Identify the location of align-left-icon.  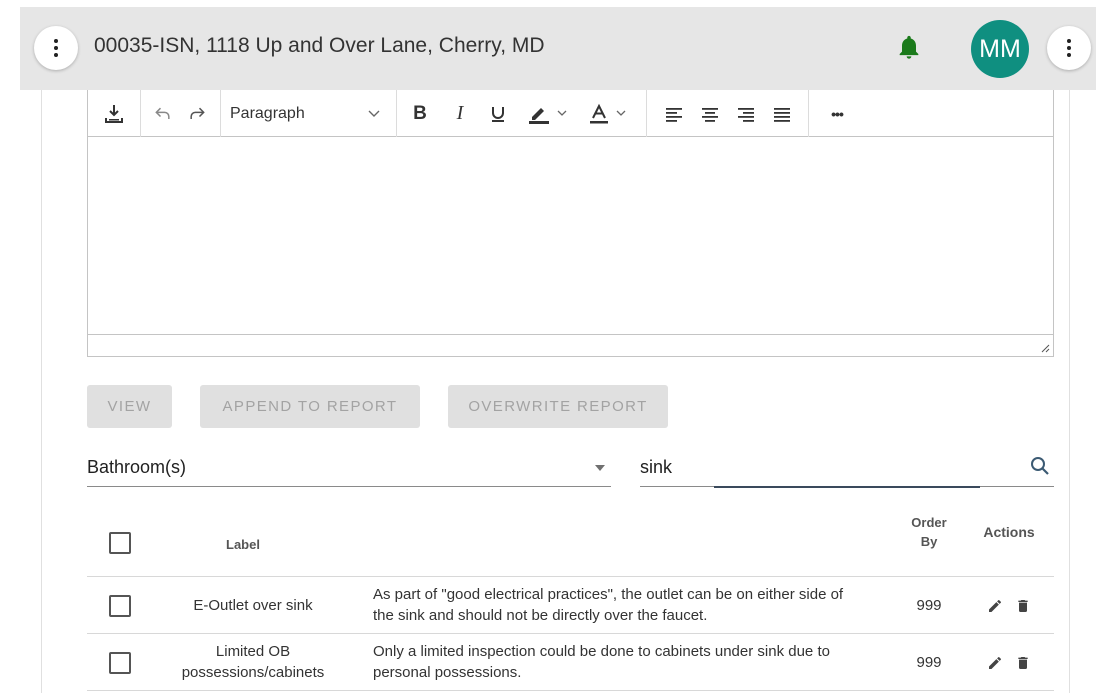
(674, 114).